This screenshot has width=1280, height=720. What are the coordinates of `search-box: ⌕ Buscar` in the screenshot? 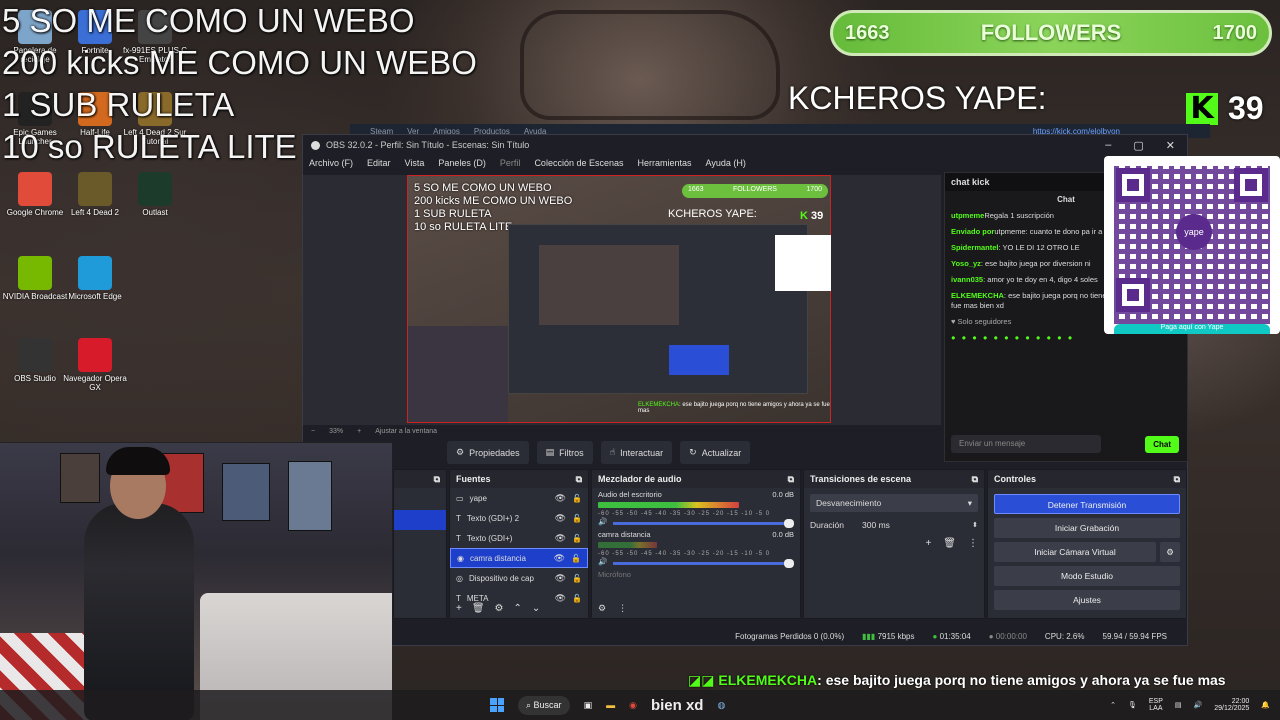 It's located at (544, 705).